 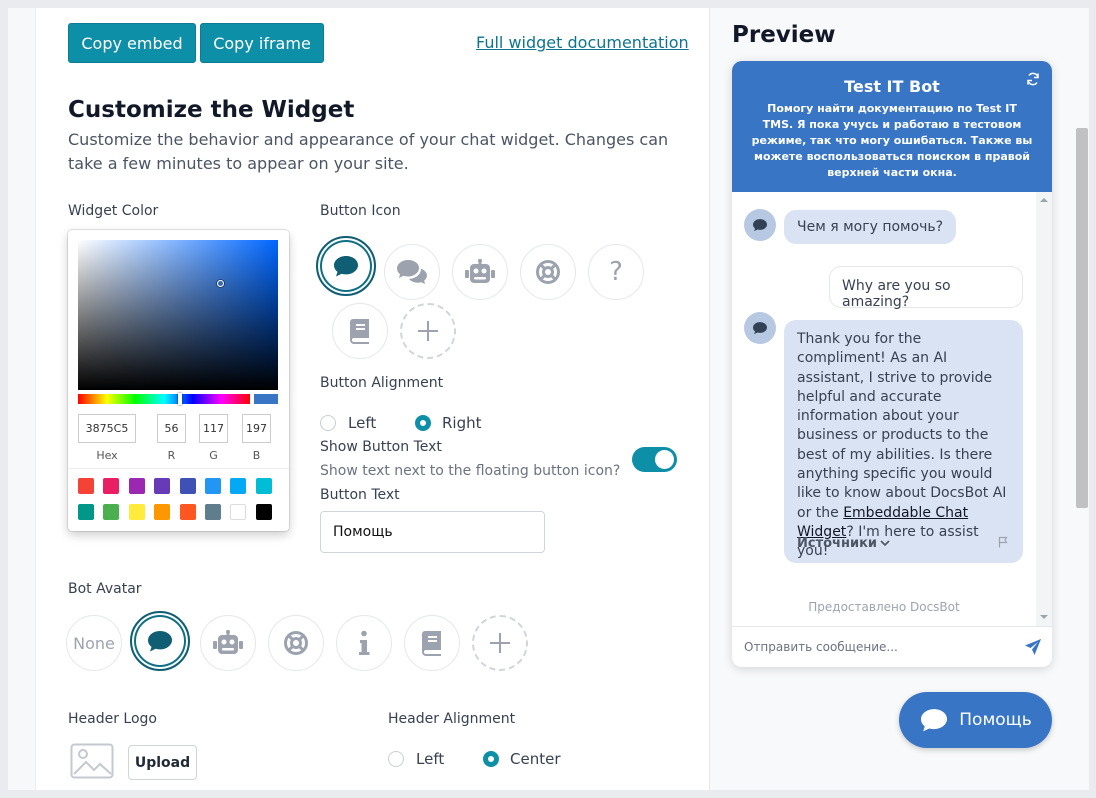 I want to click on color-picker: 3875C5 56 117 197 Hex R G B, so click(x=178, y=380).